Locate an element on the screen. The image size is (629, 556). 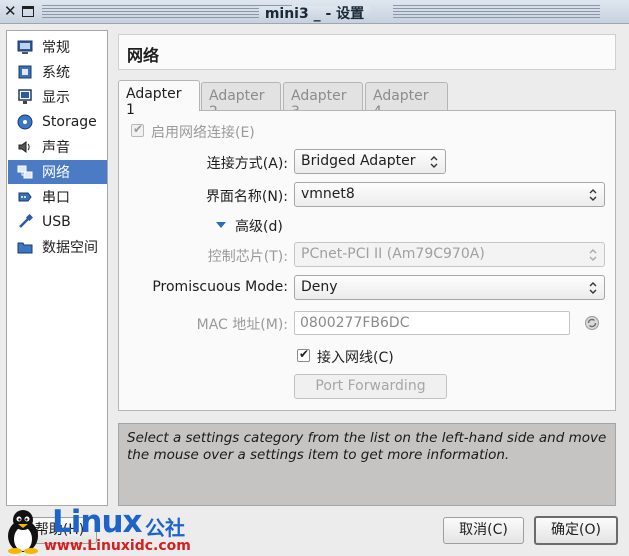
sidebar-item-storage: Storage is located at coordinates (57, 122).